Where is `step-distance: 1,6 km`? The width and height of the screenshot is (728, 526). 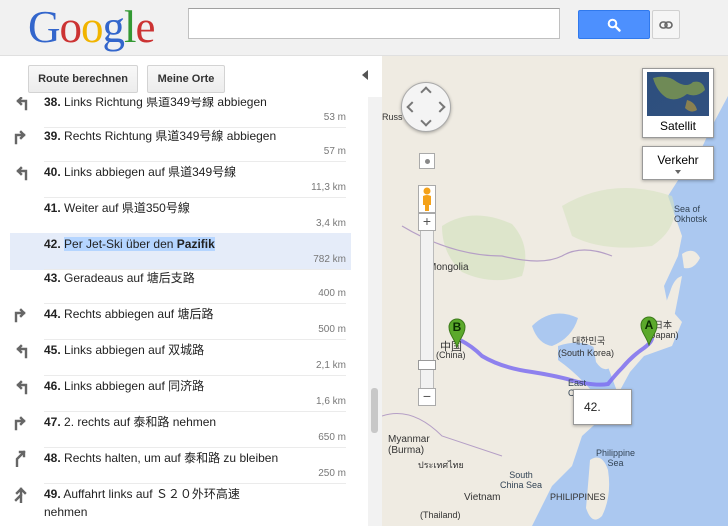
step-distance: 1,6 km is located at coordinates (195, 403).